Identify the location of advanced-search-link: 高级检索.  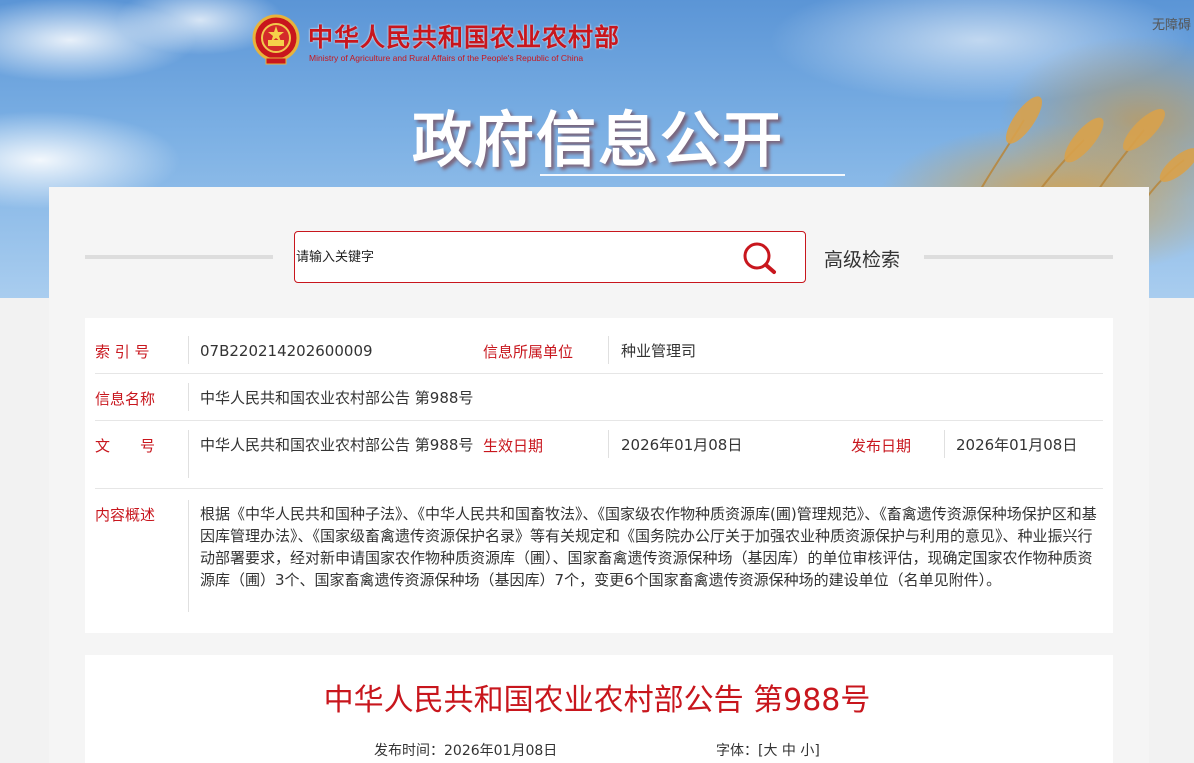
(862, 258).